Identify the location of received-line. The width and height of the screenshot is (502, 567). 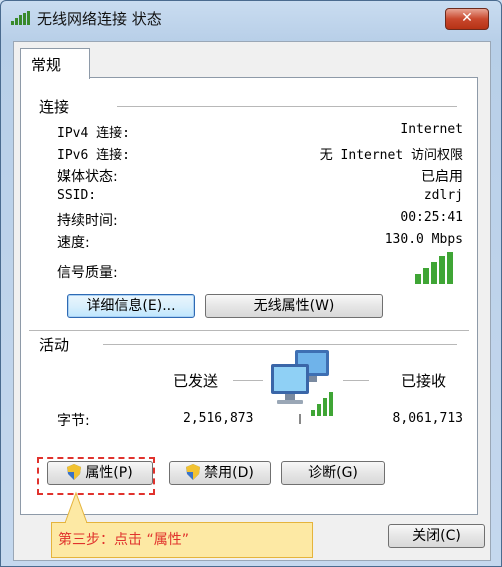
(356, 381).